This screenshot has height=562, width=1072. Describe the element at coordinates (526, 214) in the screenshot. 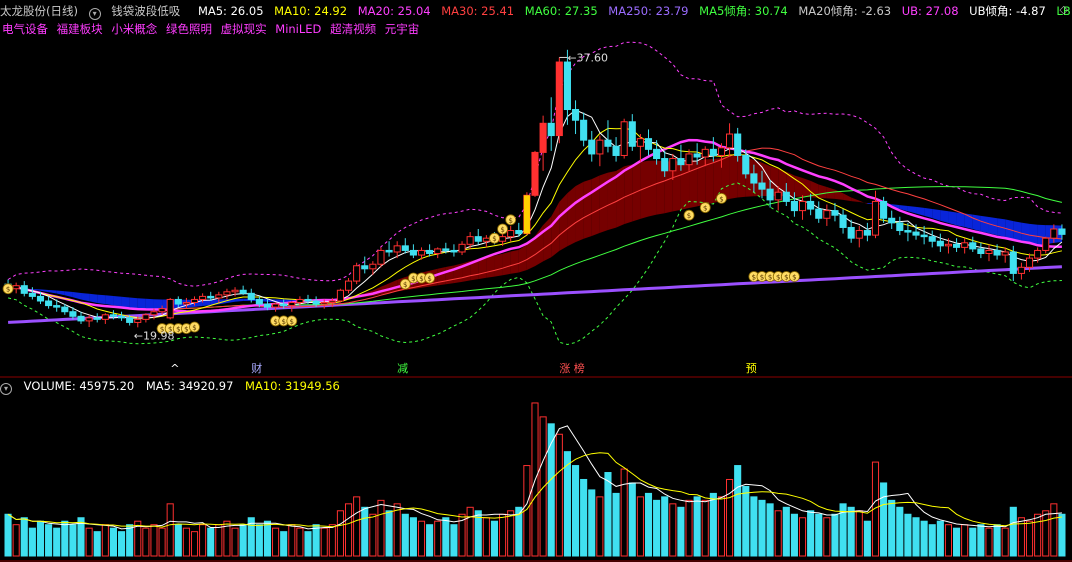

I see `limit-up-bar` at that location.